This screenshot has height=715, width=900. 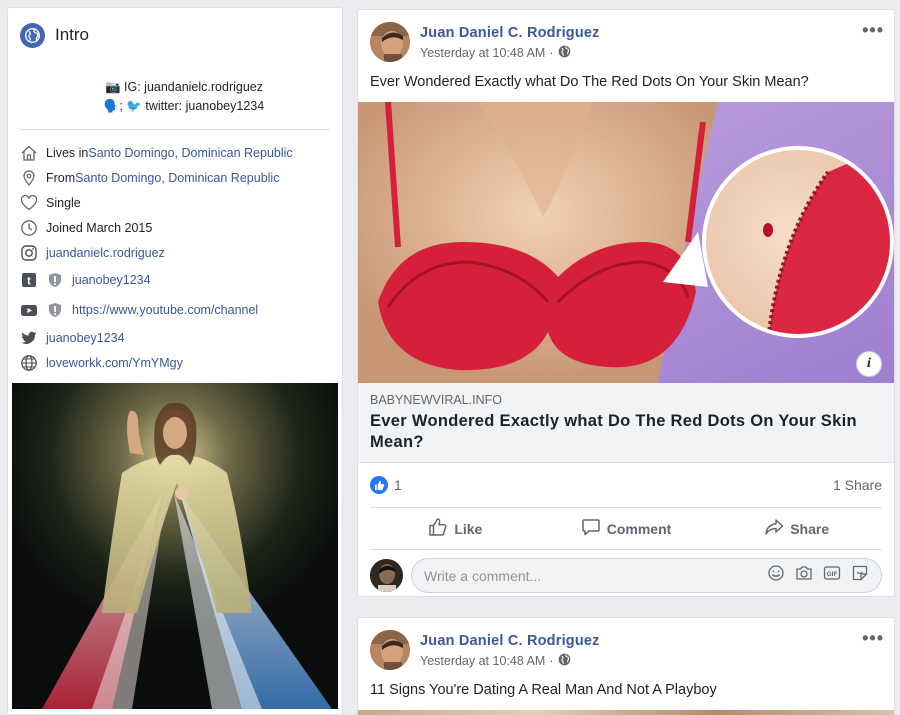 What do you see at coordinates (860, 575) in the screenshot?
I see `sticker-icon` at bounding box center [860, 575].